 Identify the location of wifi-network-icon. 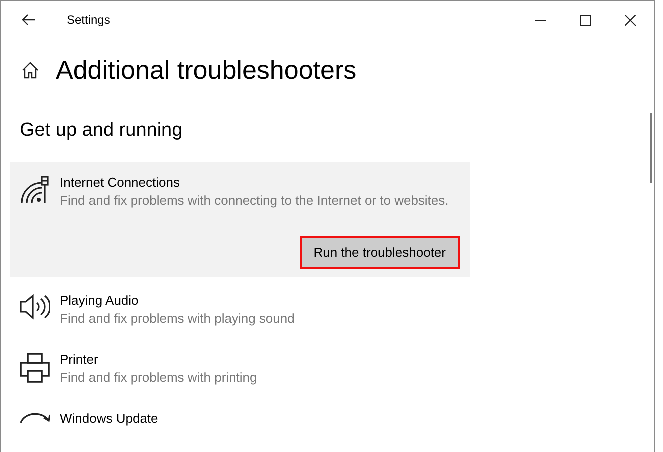
(35, 190).